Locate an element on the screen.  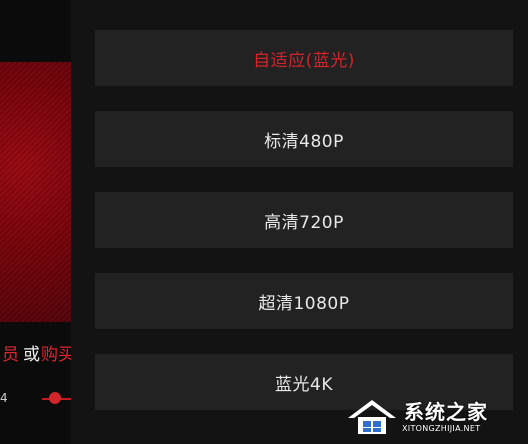
house-logo-icon is located at coordinates (372, 417).